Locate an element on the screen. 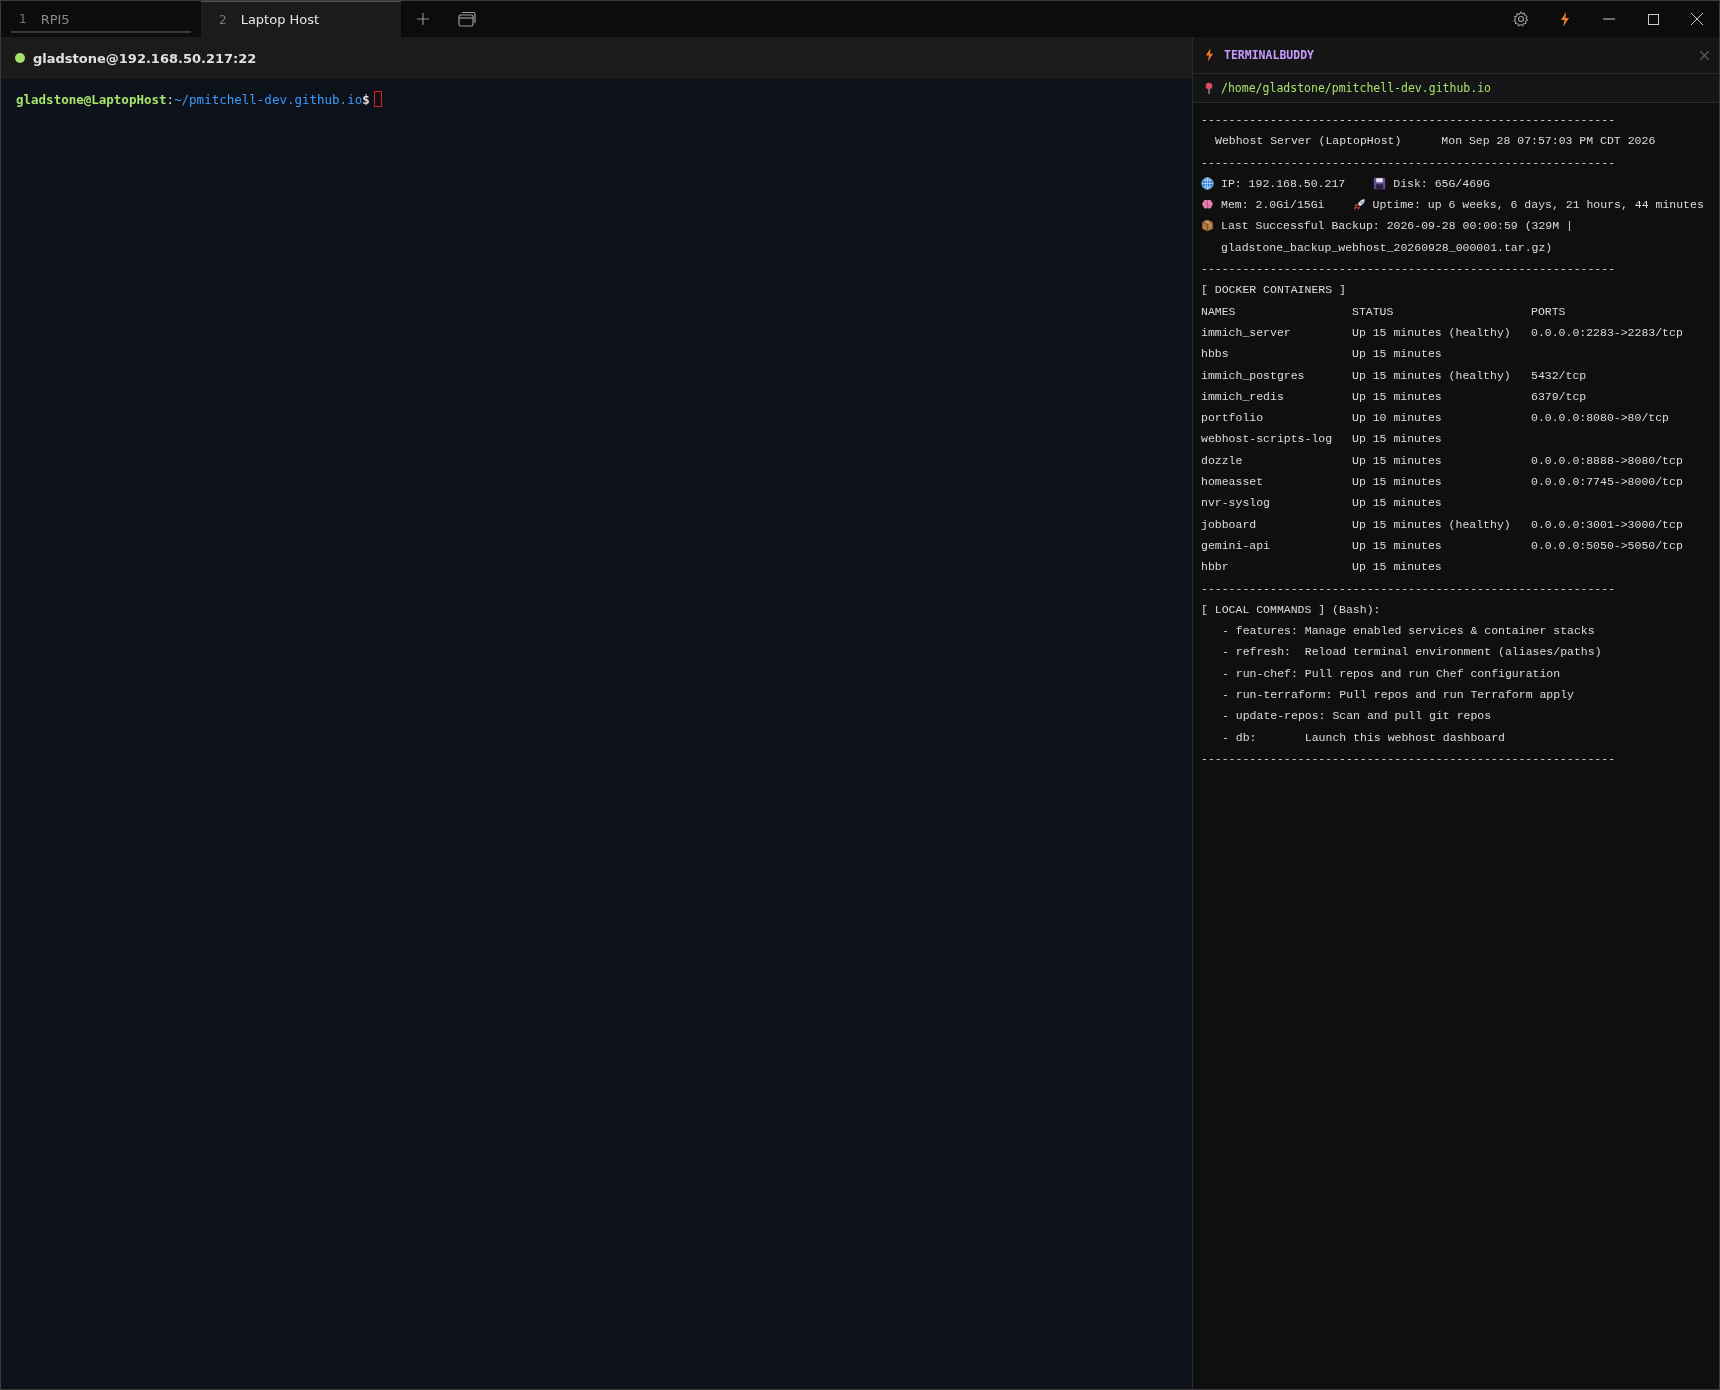 The image size is (1720, 1390). table-cell-text: nvr-syslog is located at coordinates (1236, 503).